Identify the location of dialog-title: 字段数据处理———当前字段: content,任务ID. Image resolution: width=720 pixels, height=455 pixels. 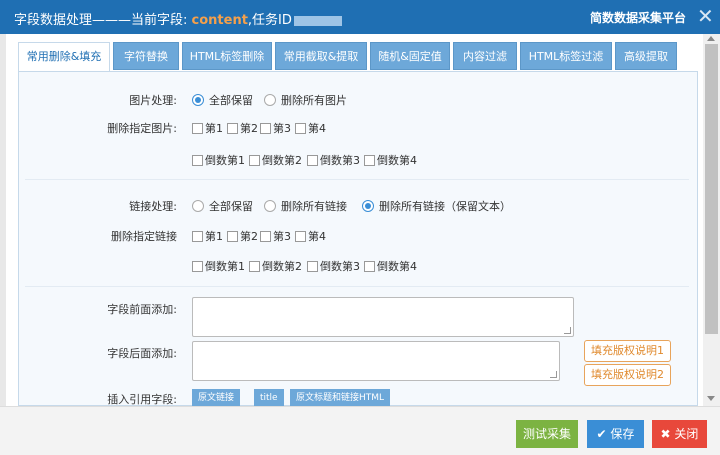
(178, 18).